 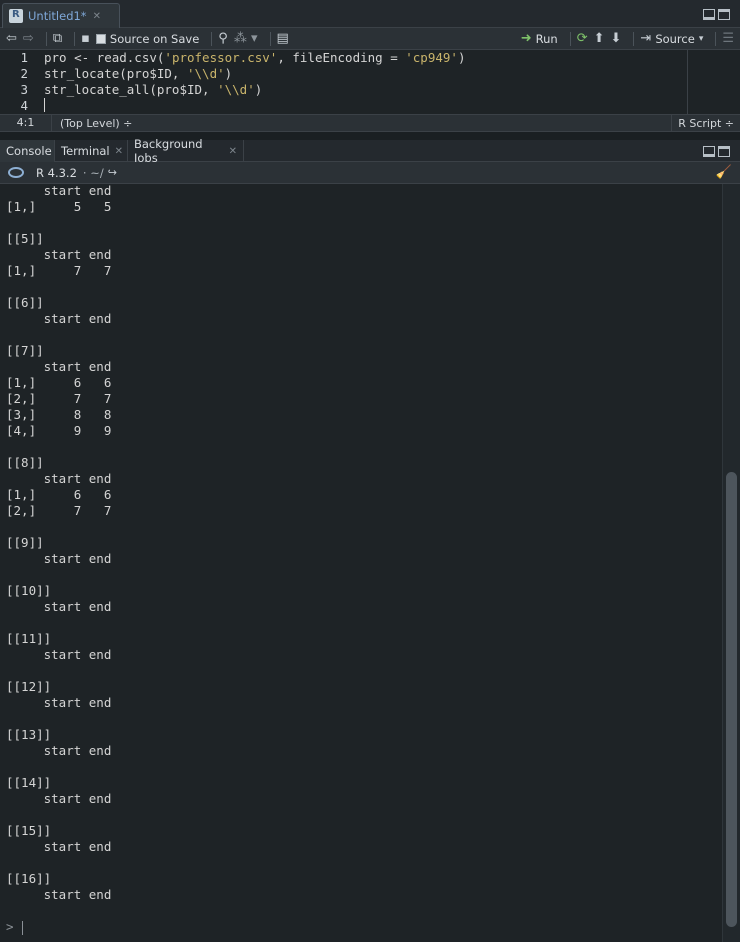 What do you see at coordinates (29, 878) in the screenshot?
I see `console-output-line: [[16]]` at bounding box center [29, 878].